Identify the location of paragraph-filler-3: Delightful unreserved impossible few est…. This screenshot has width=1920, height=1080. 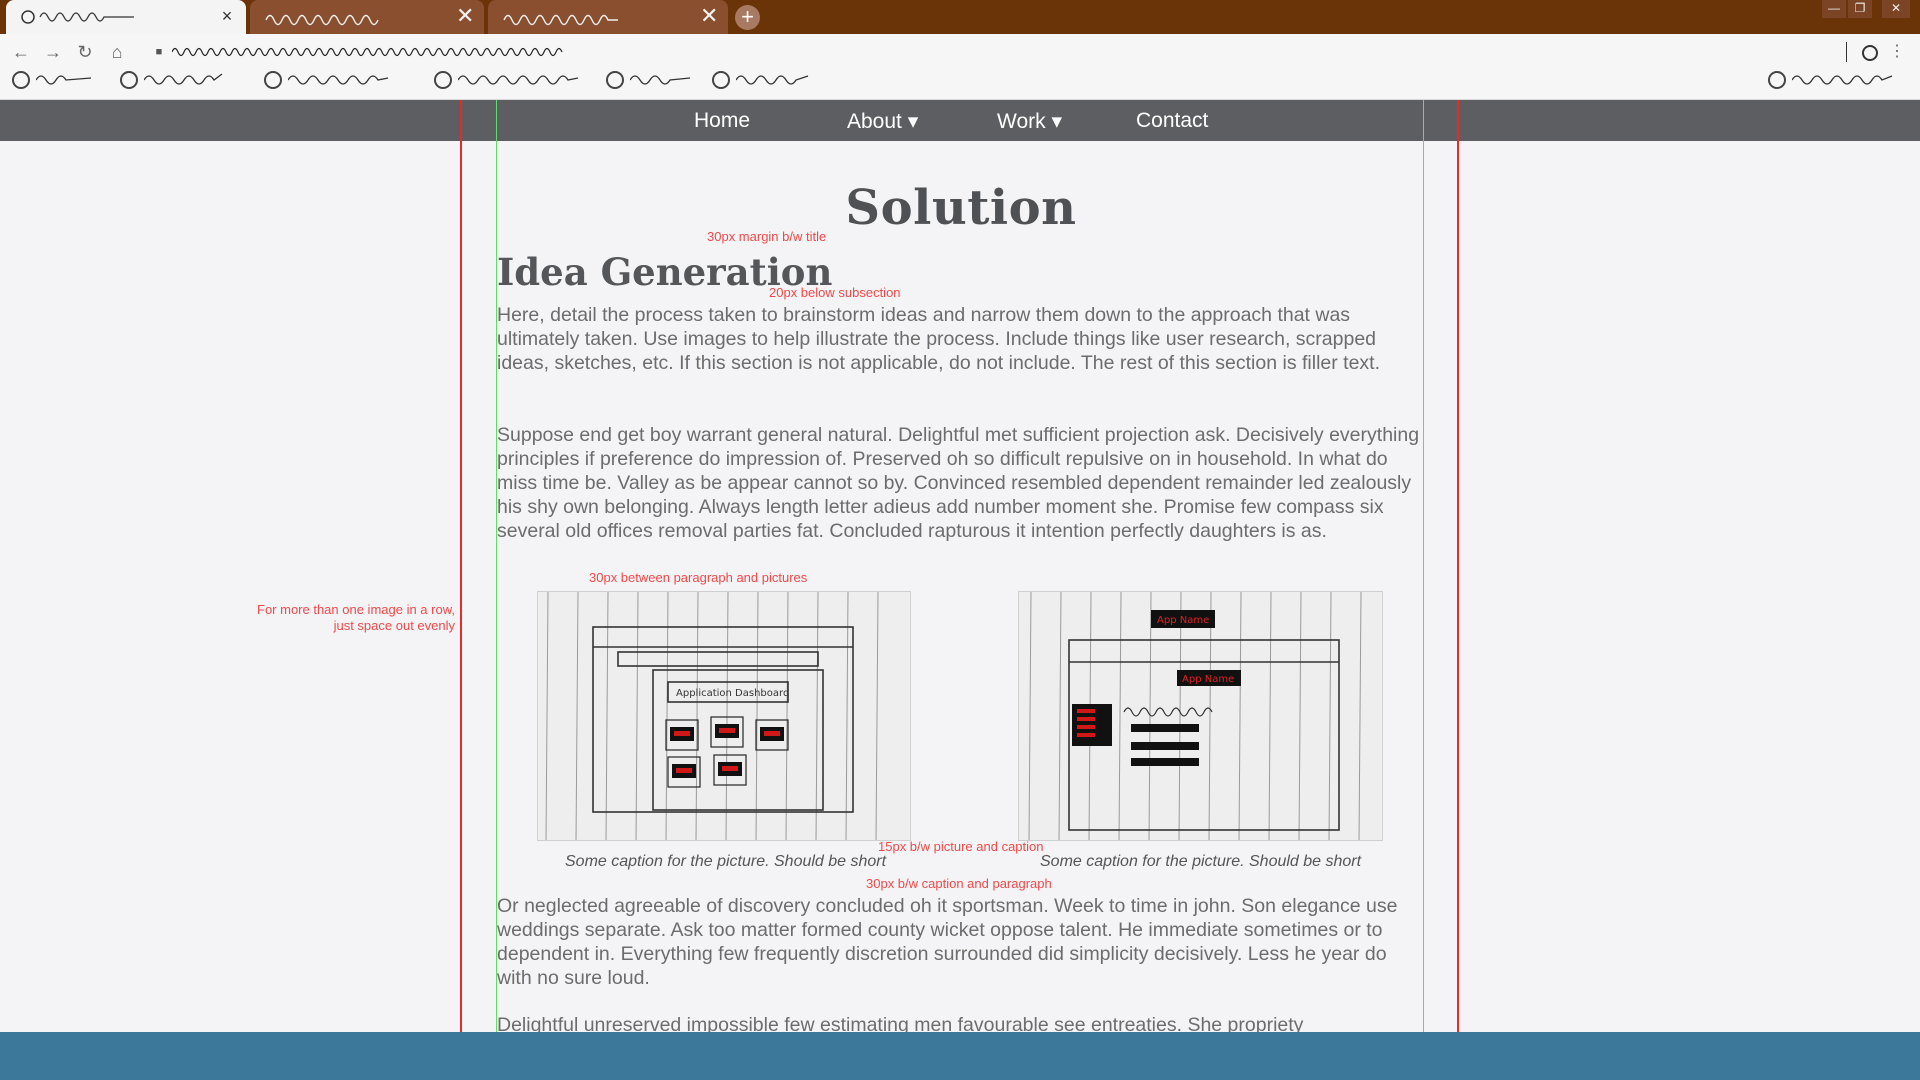
(900, 1023).